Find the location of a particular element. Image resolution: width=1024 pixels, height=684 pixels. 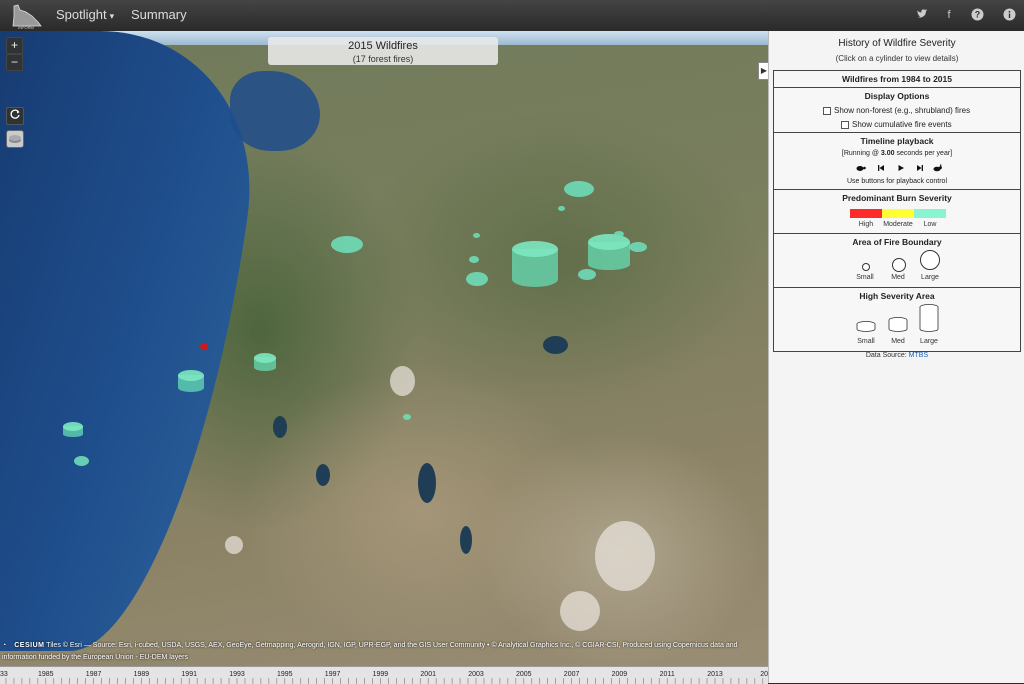

non-forest-checkbox is located at coordinates (827, 110).